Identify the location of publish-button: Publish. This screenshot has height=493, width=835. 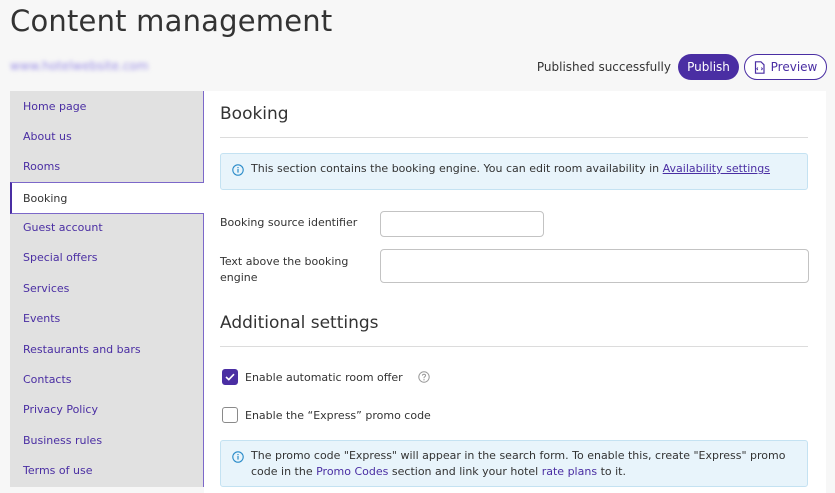
(708, 67).